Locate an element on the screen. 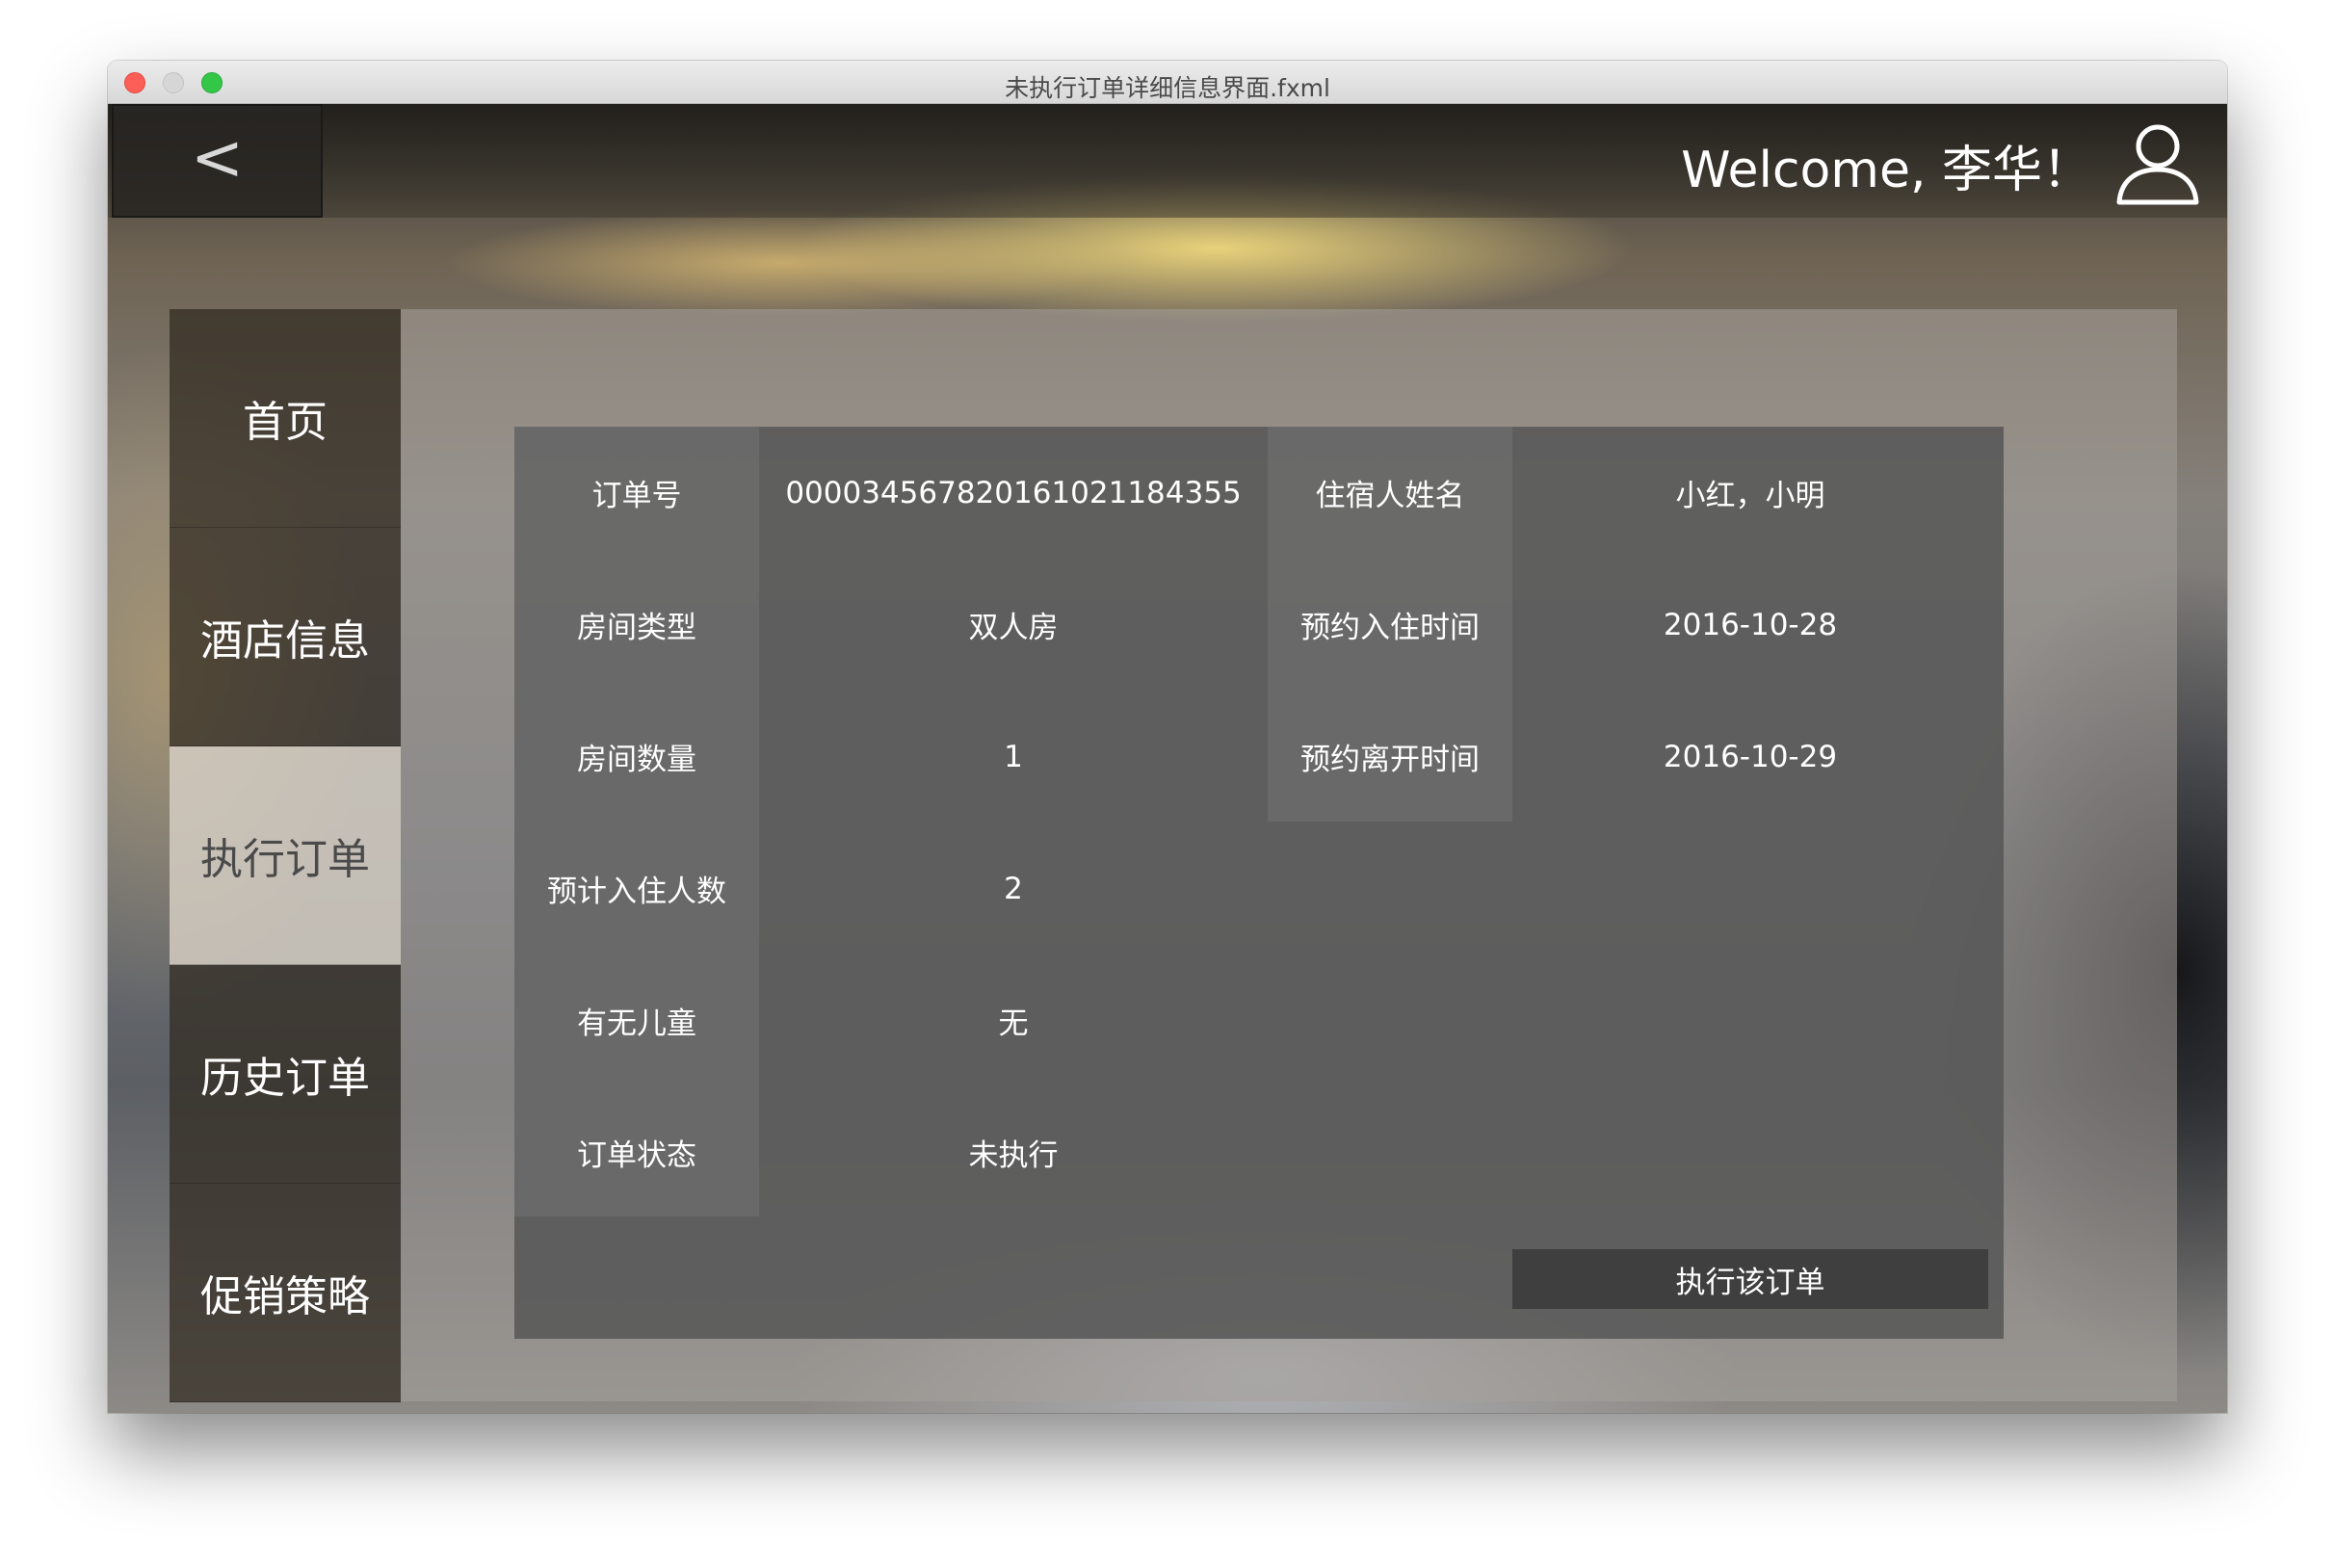 The height and width of the screenshot is (1568, 2335). title-bar: 未执行订单详细信息界面.fxml is located at coordinates (1167, 82).